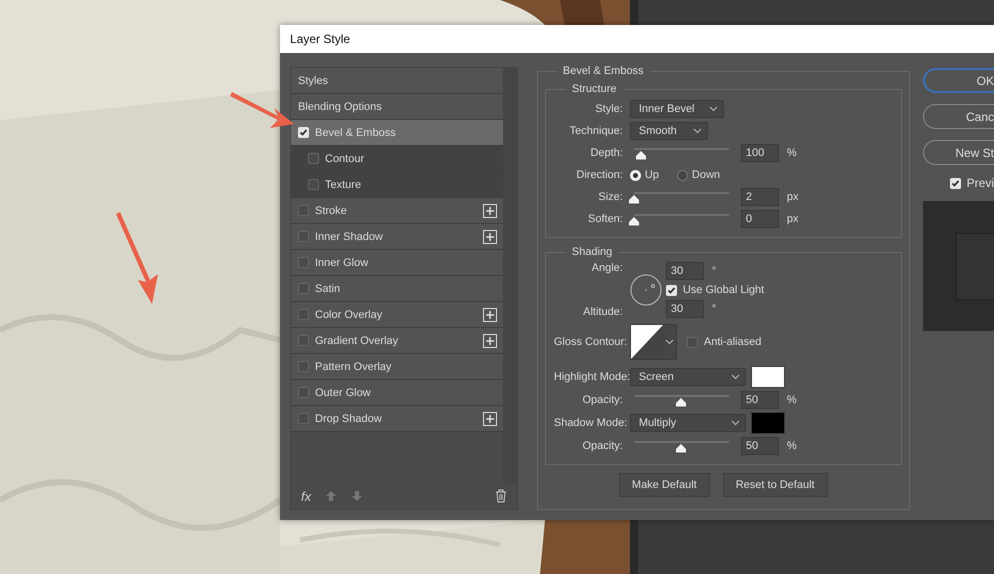 The image size is (994, 574). I want to click on list-item: Blending Options, so click(397, 107).